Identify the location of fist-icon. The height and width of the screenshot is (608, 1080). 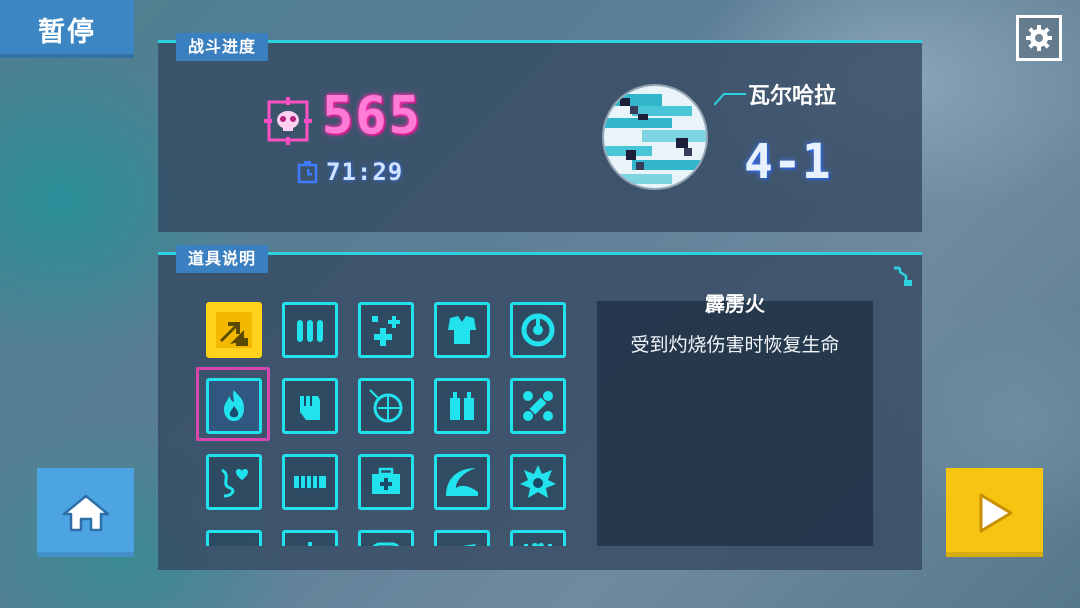
(310, 408).